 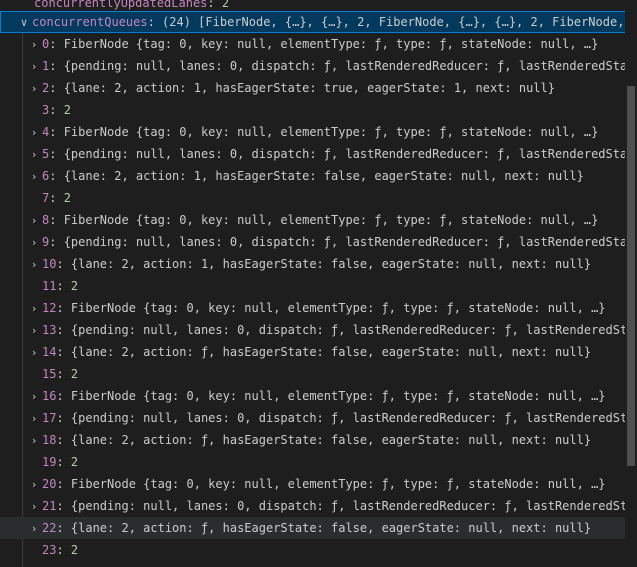 I want to click on array-entry-row: 3: 2, so click(x=313, y=110).